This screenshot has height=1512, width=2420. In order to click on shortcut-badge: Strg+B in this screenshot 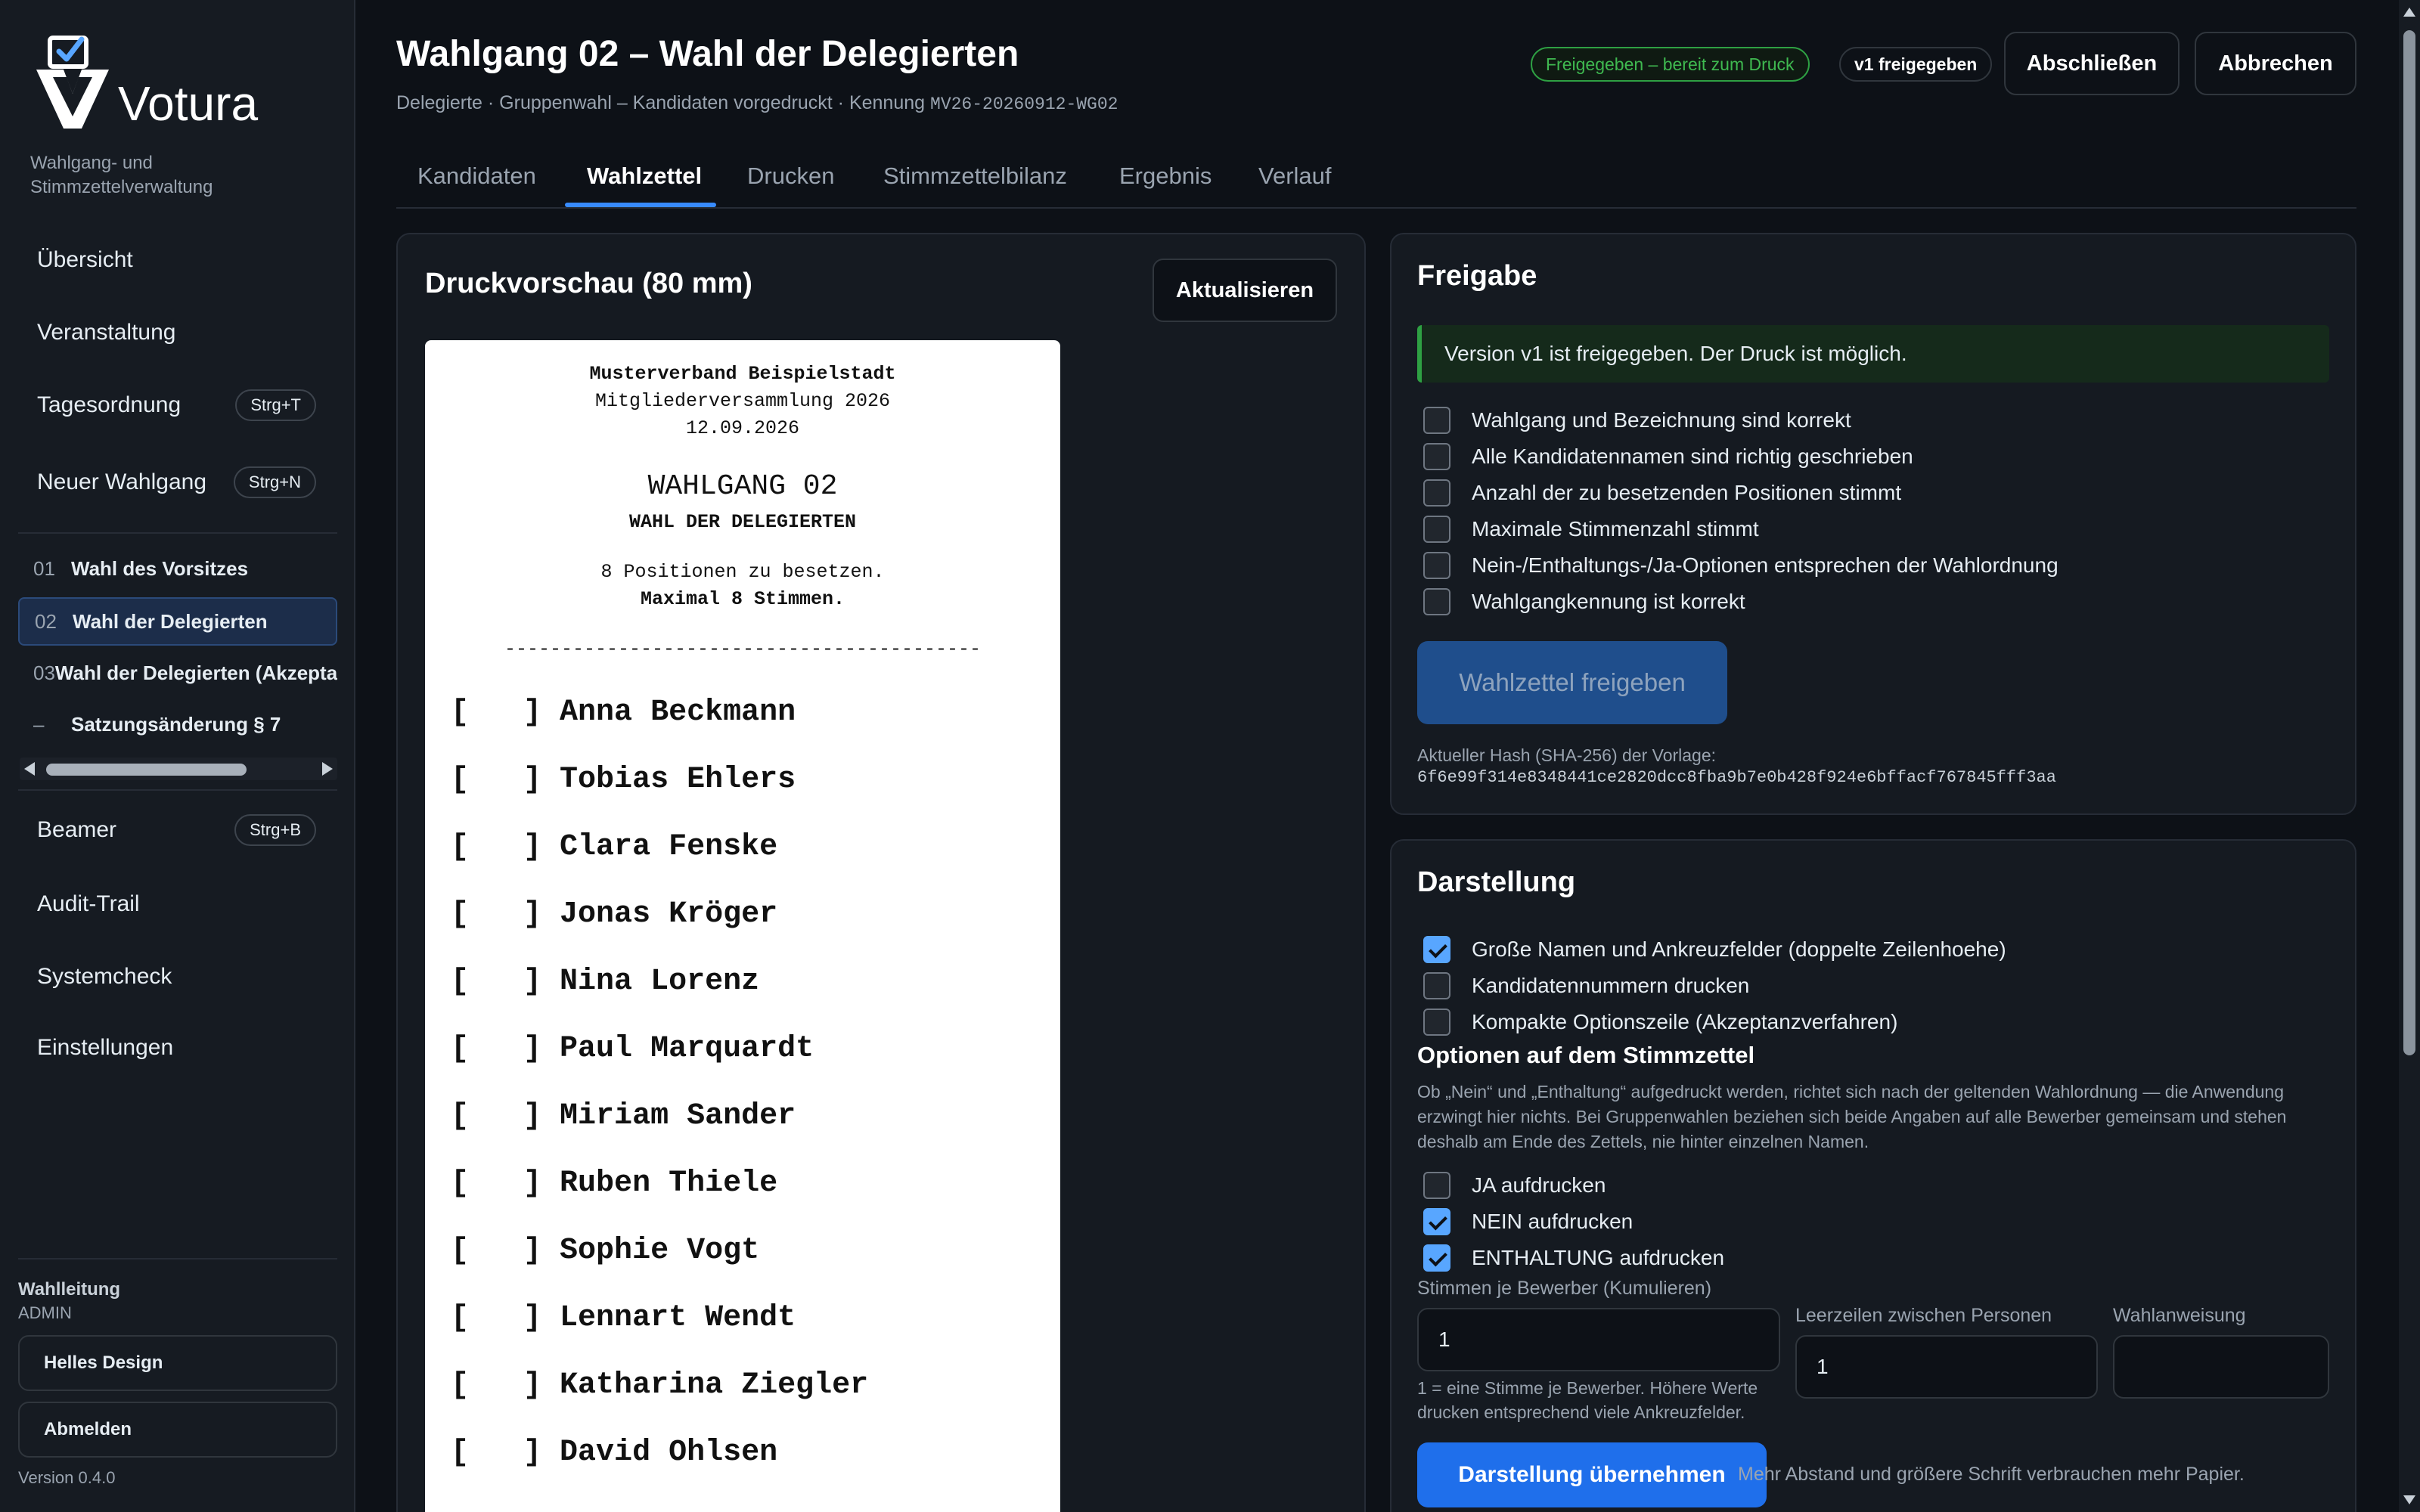, I will do `click(275, 830)`.